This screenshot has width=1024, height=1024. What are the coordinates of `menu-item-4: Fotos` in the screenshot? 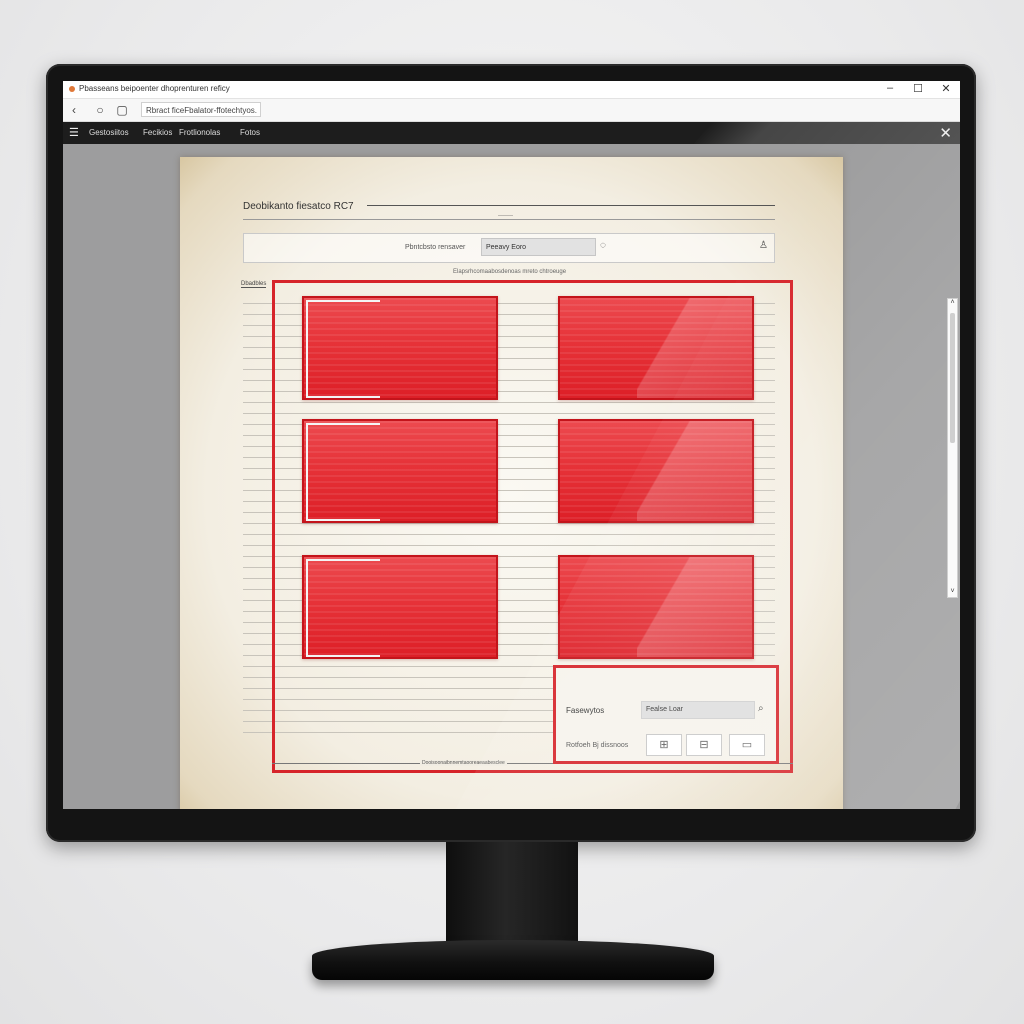 It's located at (250, 132).